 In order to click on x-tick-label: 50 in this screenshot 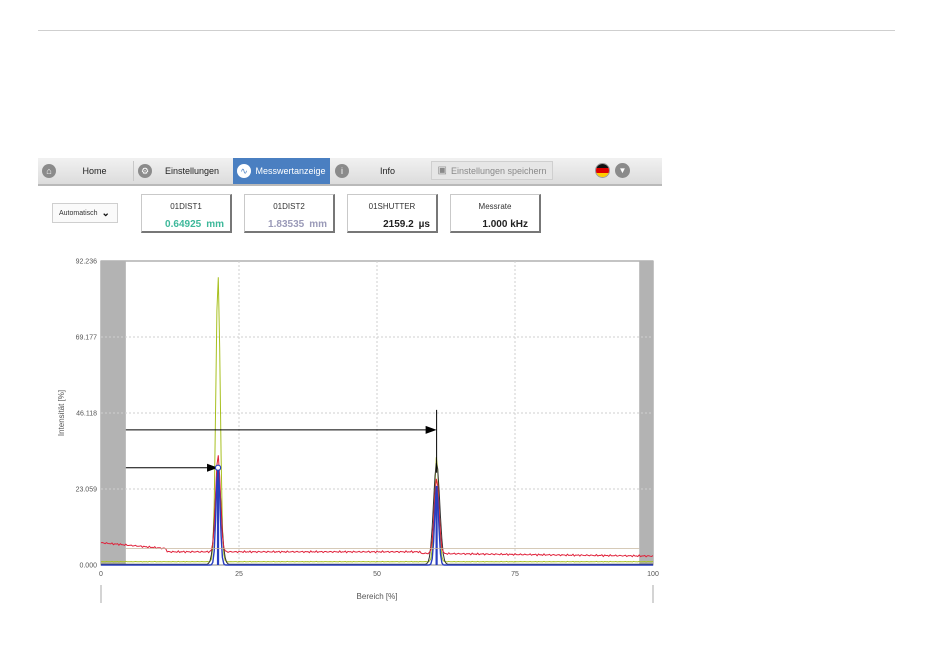, I will do `click(377, 574)`.